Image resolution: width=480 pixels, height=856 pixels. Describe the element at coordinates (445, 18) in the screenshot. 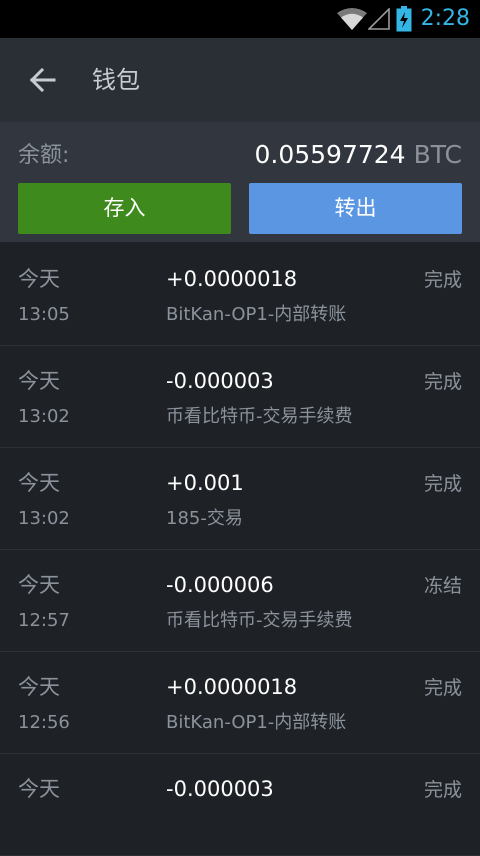

I see `clock: 2:28` at that location.